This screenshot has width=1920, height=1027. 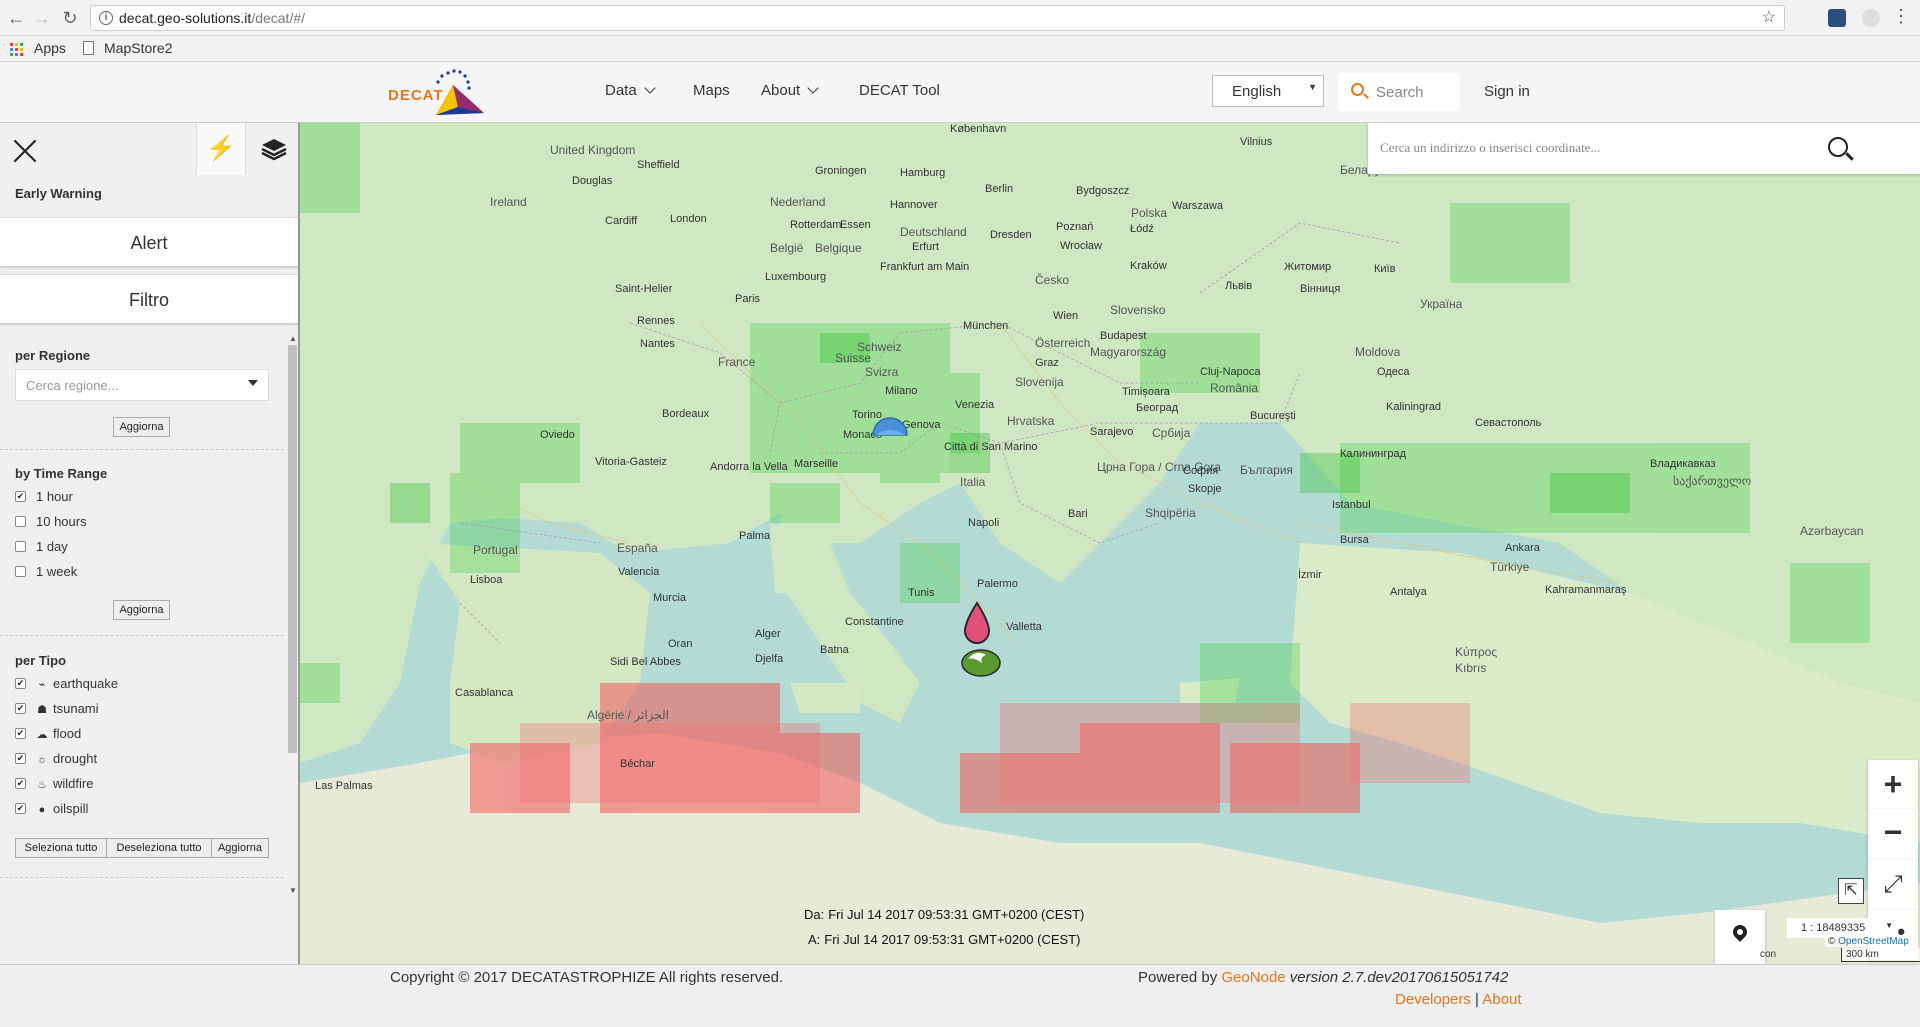 I want to click on deselect-all-button: Deseleziona tutto, so click(x=159, y=848).